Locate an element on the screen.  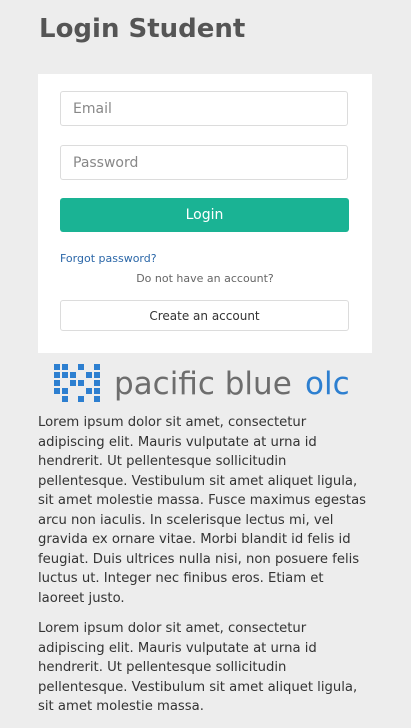
email-field is located at coordinates (204, 108).